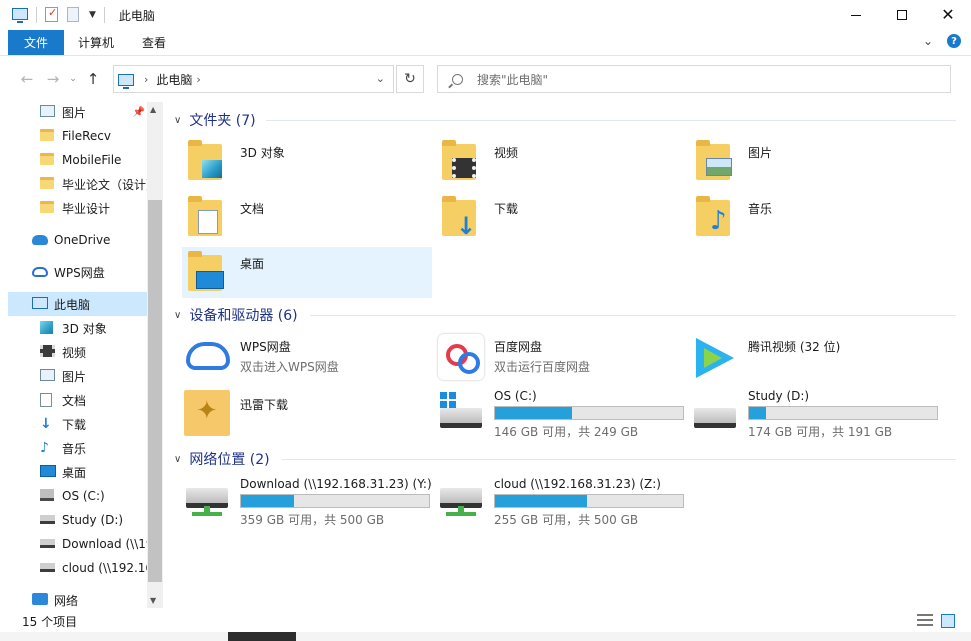 This screenshot has width=971, height=641. I want to click on scrollbar-thumb, so click(155, 391).